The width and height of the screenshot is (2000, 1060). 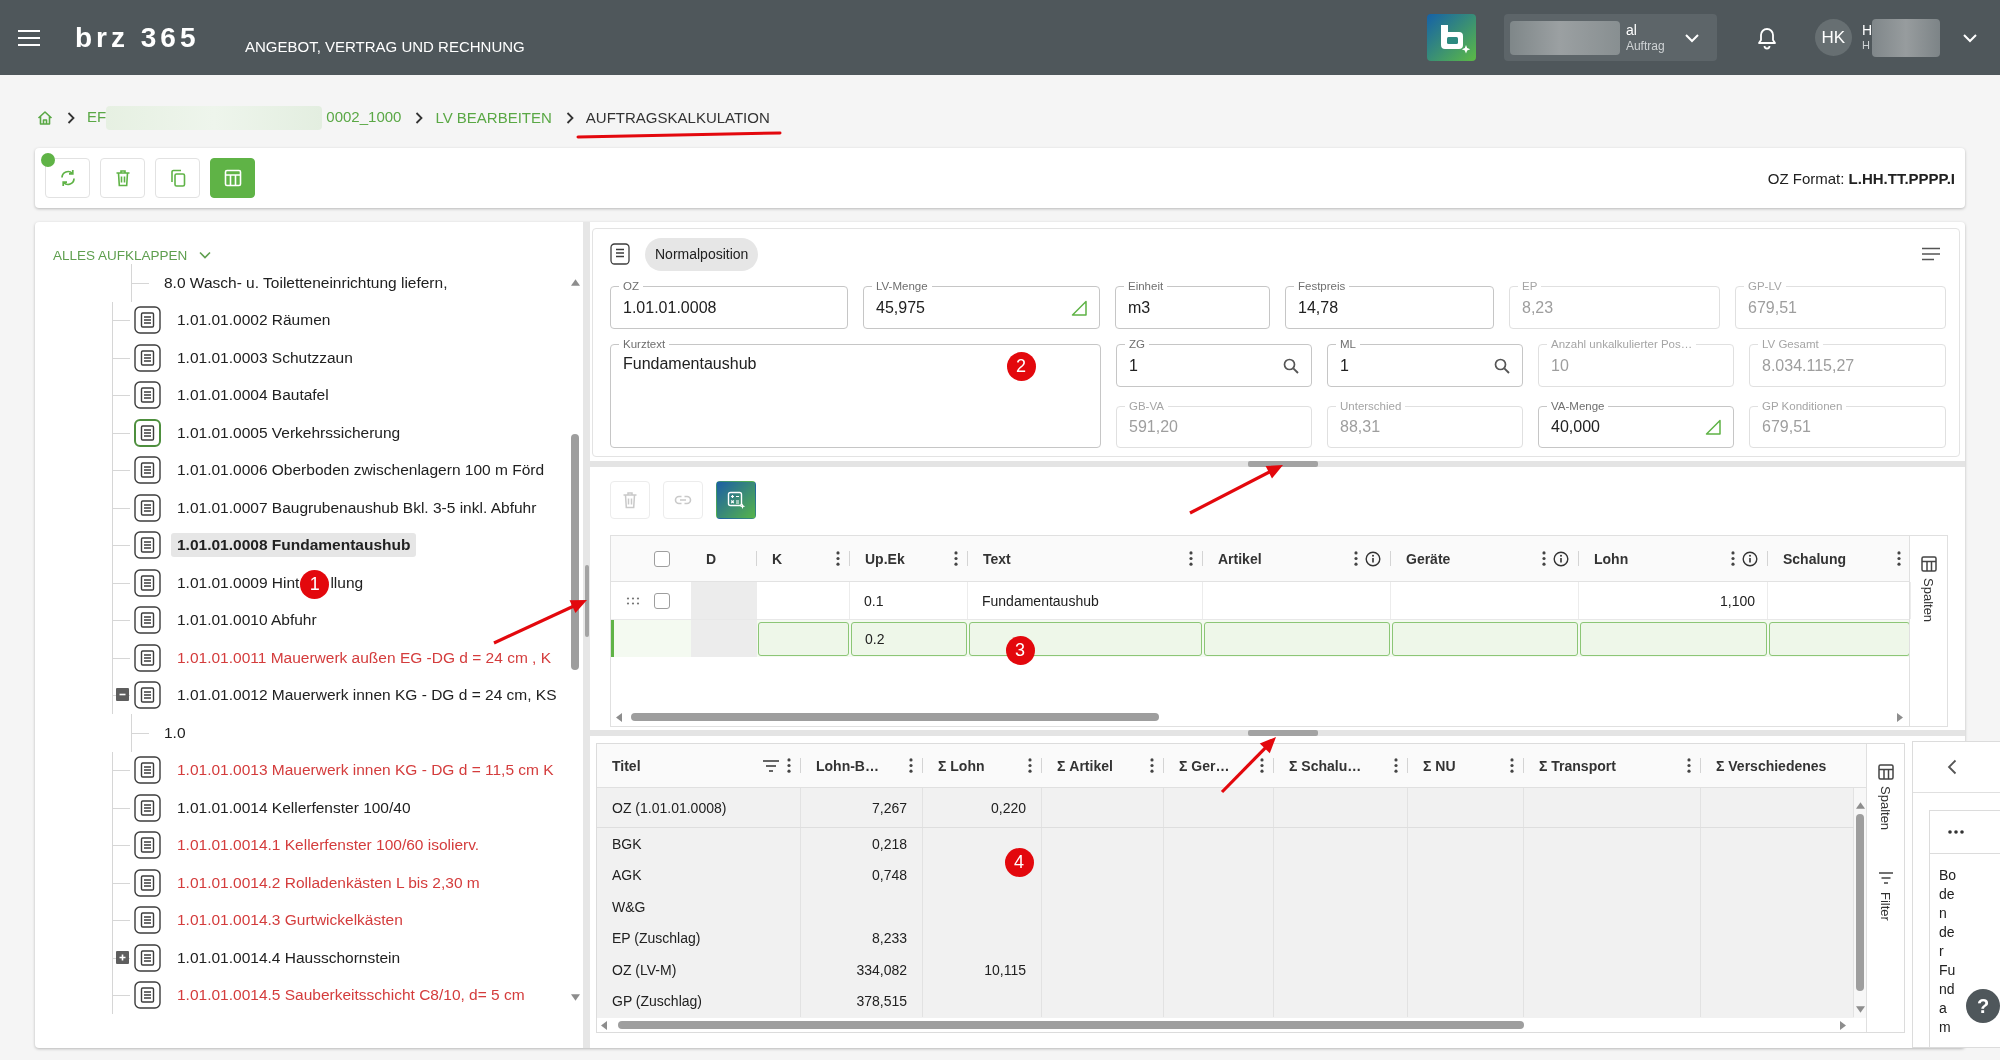 I want to click on list-icon, so click(x=1931, y=254).